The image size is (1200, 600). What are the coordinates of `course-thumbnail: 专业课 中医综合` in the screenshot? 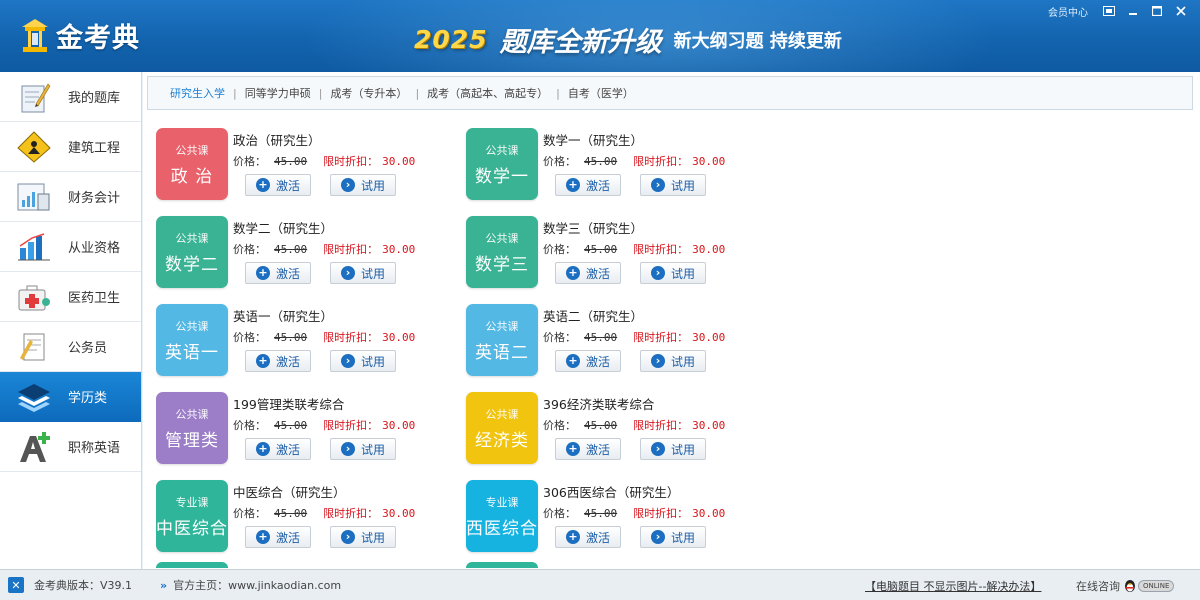 It's located at (192, 516).